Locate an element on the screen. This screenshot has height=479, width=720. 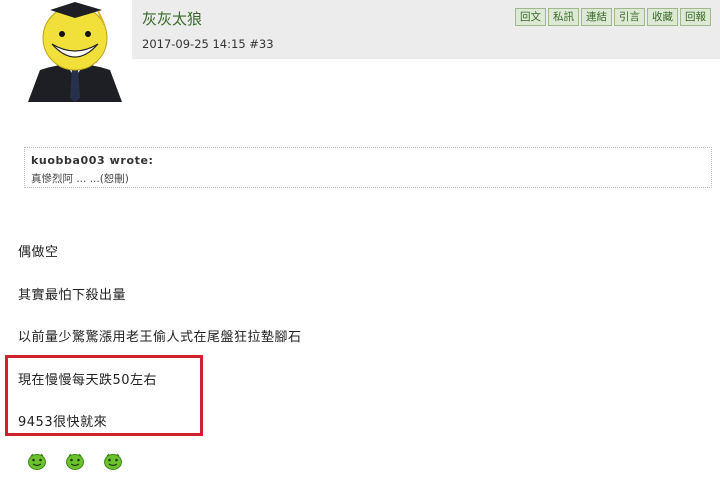
post-line: 偶做空 is located at coordinates (38, 252).